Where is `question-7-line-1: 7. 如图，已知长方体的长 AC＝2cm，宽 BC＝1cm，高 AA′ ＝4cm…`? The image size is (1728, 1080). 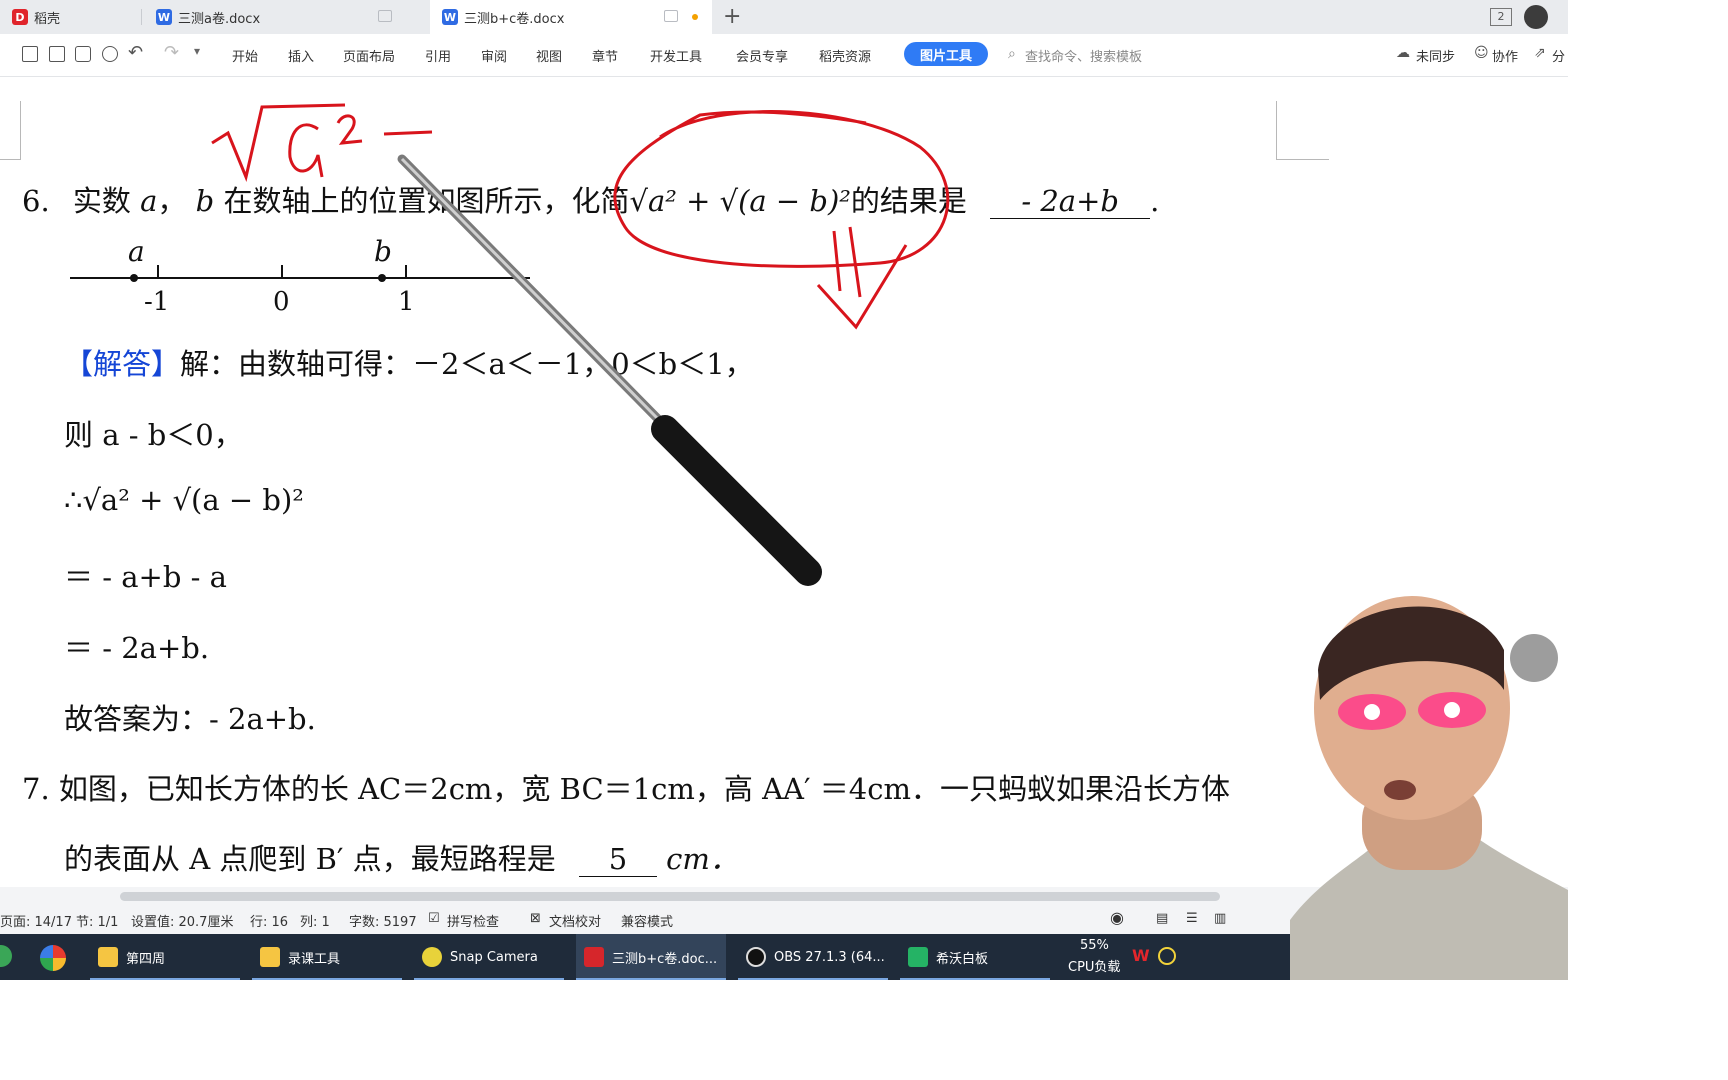 question-7-line-1: 7. 如图，已知长方体的长 AC＝2cm，宽 BC＝1cm，高 AA′ ＝4cm… is located at coordinates (626, 789).